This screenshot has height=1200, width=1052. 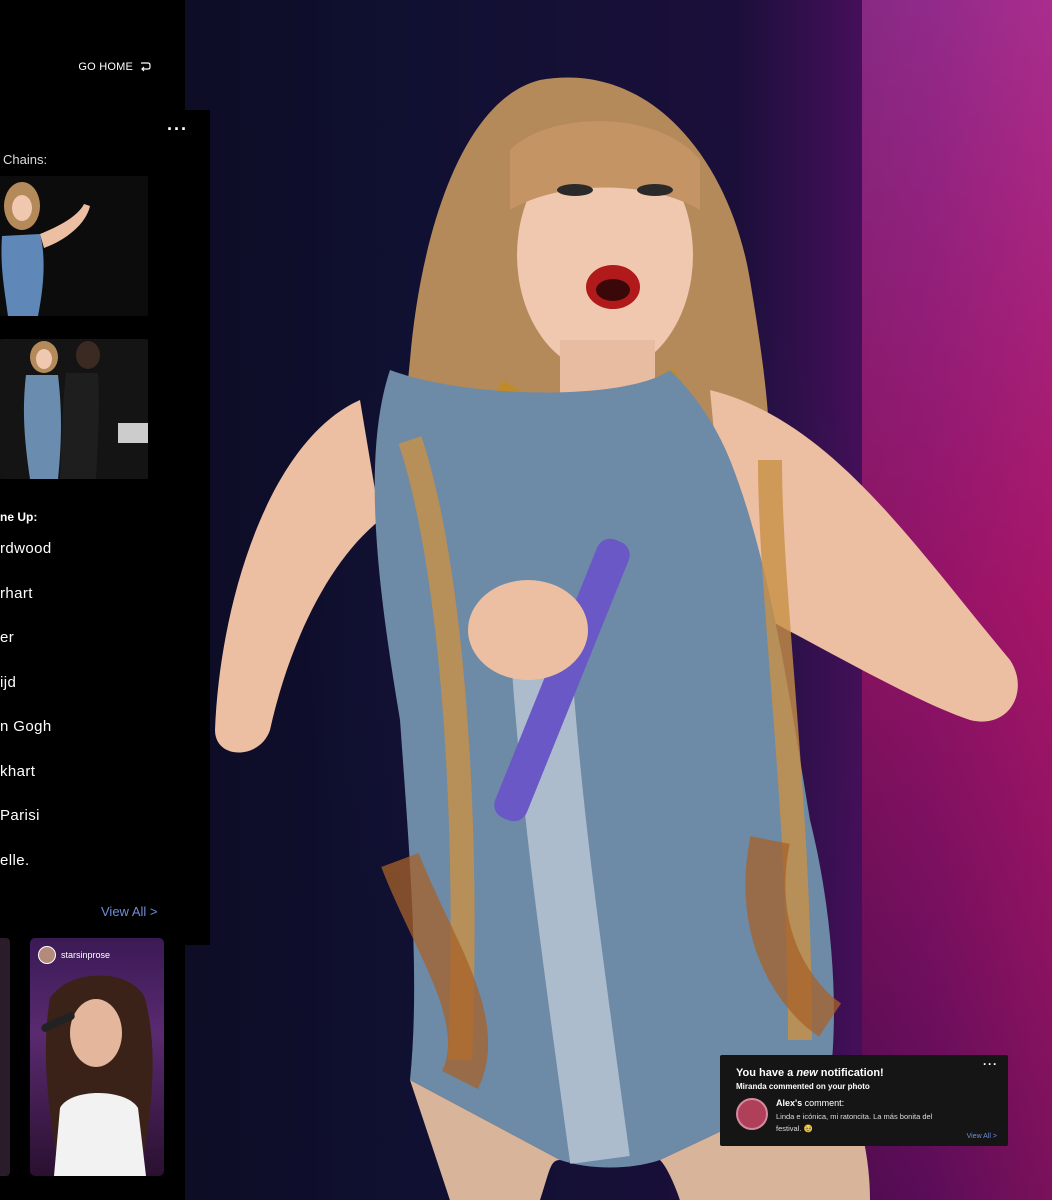 I want to click on notification-view-all-link: View All >, so click(x=982, y=1136).